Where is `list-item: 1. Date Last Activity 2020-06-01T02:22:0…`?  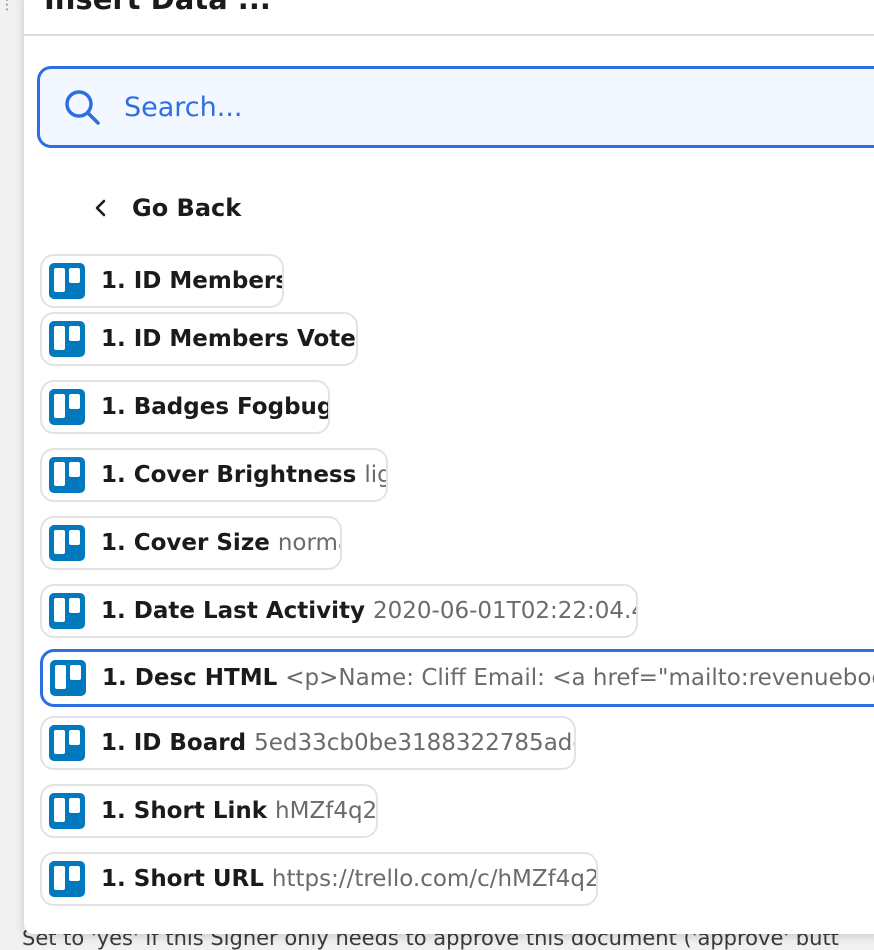 list-item: 1. Date Last Activity 2020-06-01T02:22:0… is located at coordinates (339, 611).